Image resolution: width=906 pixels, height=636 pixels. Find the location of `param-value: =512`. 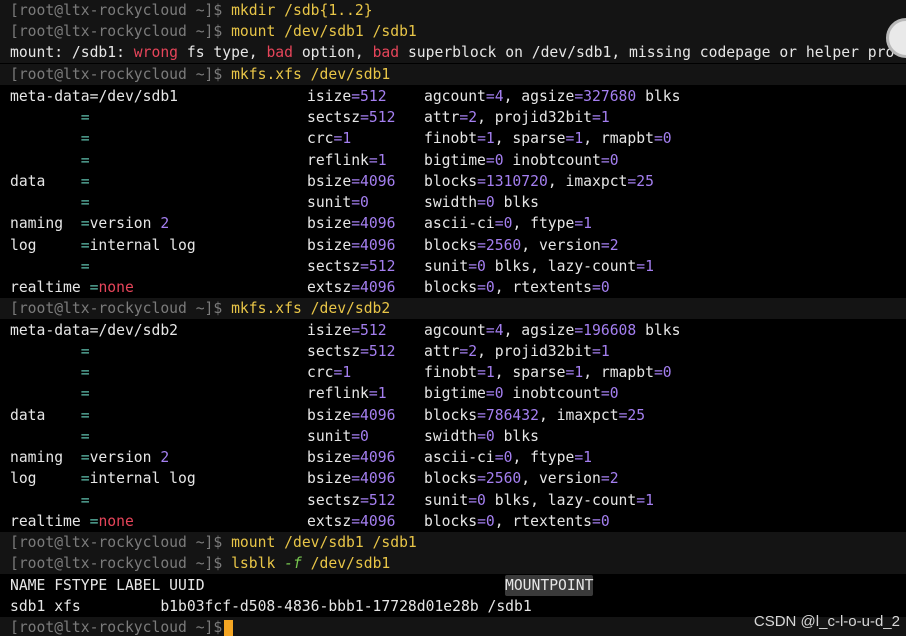

param-value: =512 is located at coordinates (378, 266).